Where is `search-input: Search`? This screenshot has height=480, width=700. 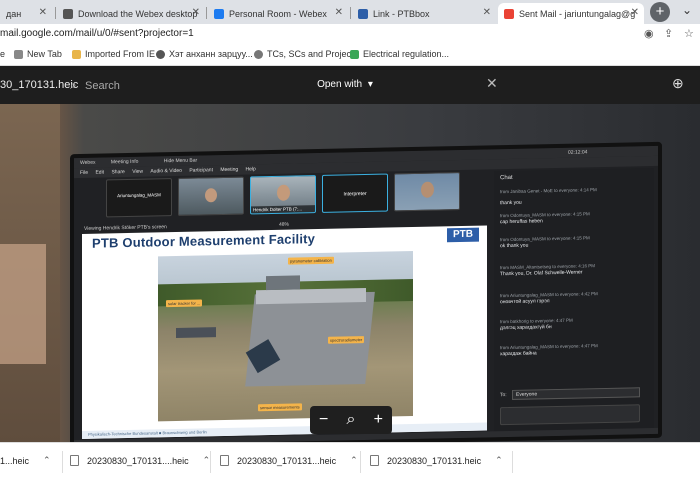 search-input: Search is located at coordinates (102, 86).